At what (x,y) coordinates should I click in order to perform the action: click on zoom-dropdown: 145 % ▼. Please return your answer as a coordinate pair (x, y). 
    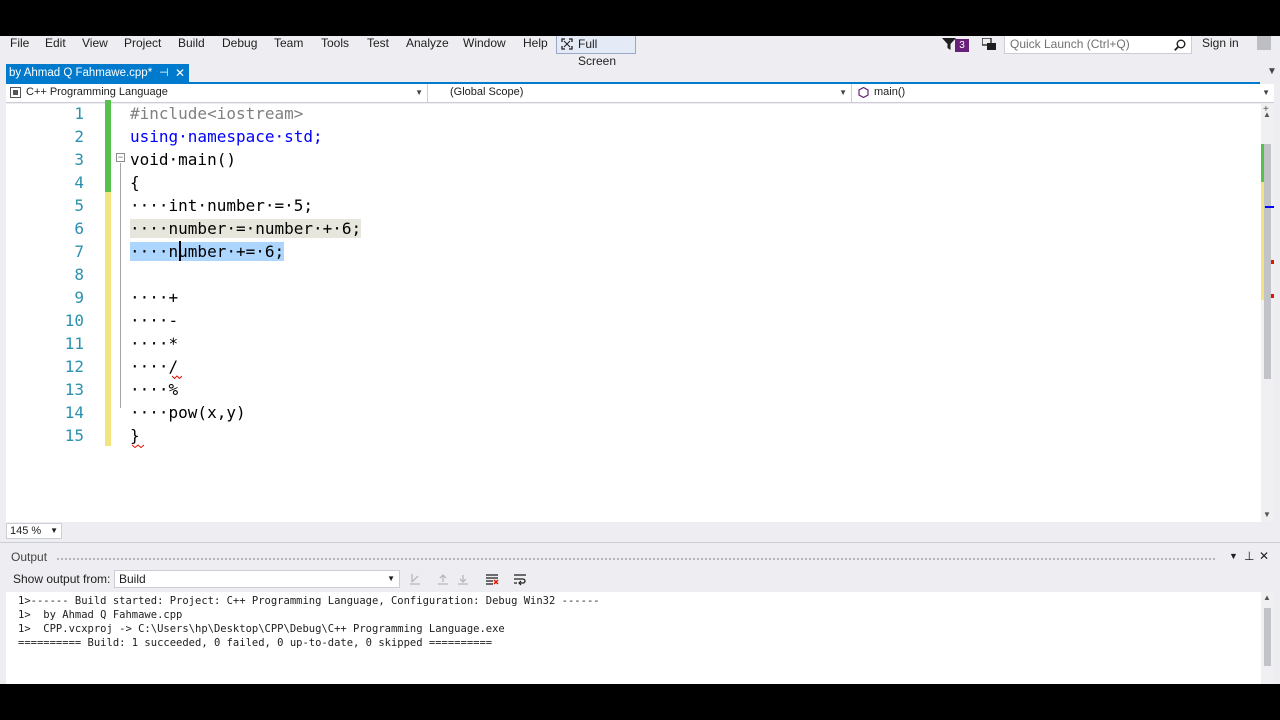
    Looking at the image, I should click on (34, 531).